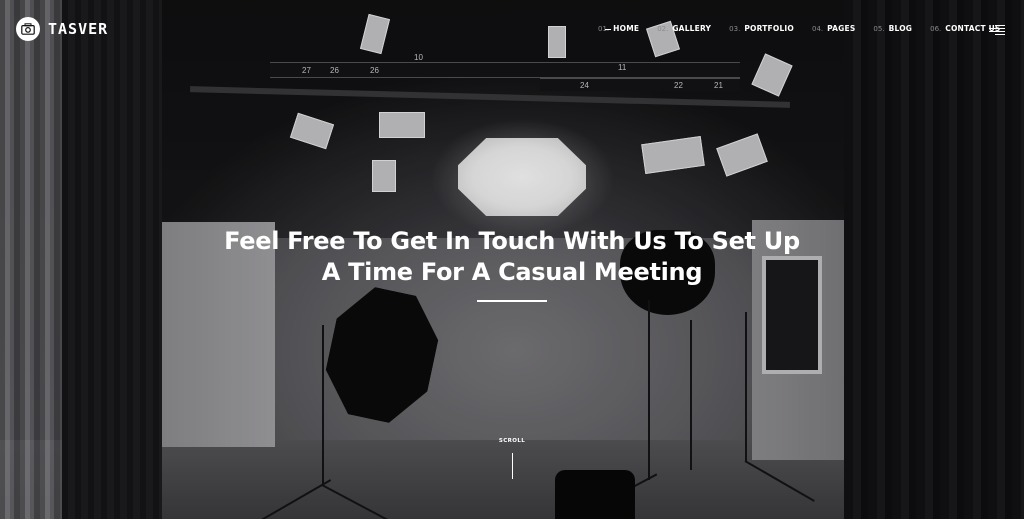  What do you see at coordinates (817, 29) in the screenshot?
I see `nav-number: 04.` at bounding box center [817, 29].